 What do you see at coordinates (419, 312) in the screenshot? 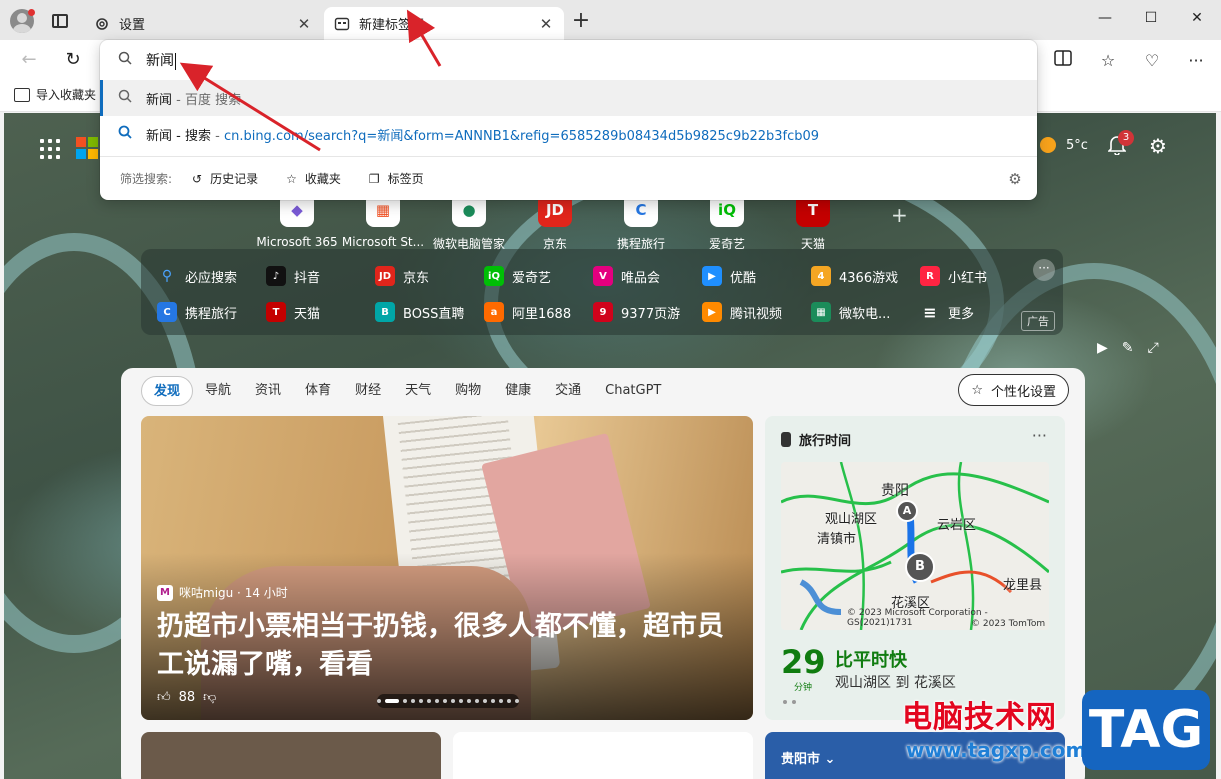
I see `shortcut-item: B BOSS直聘` at bounding box center [419, 312].